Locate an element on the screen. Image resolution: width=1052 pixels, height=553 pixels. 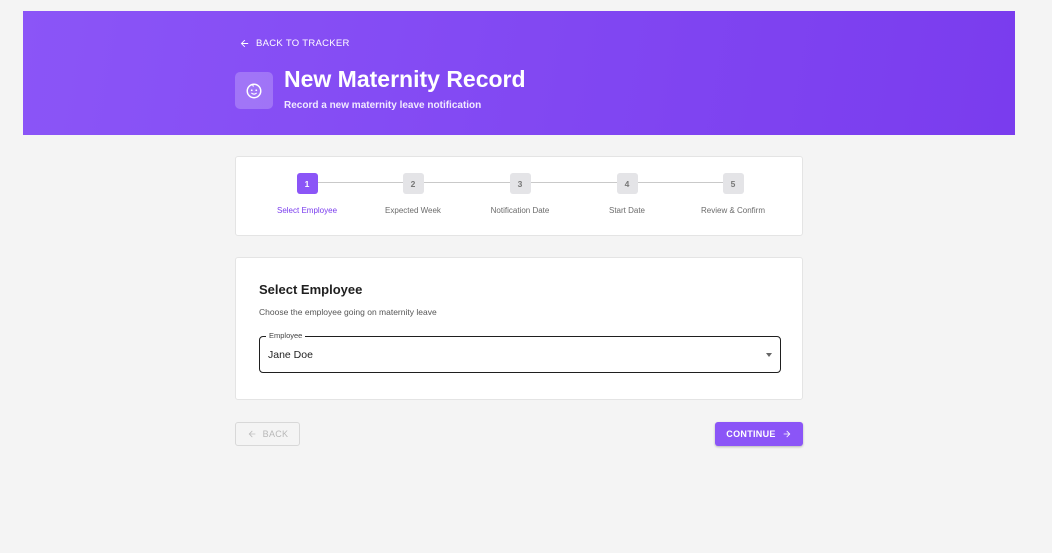
step-label: Review & Confirm is located at coordinates (732, 210).